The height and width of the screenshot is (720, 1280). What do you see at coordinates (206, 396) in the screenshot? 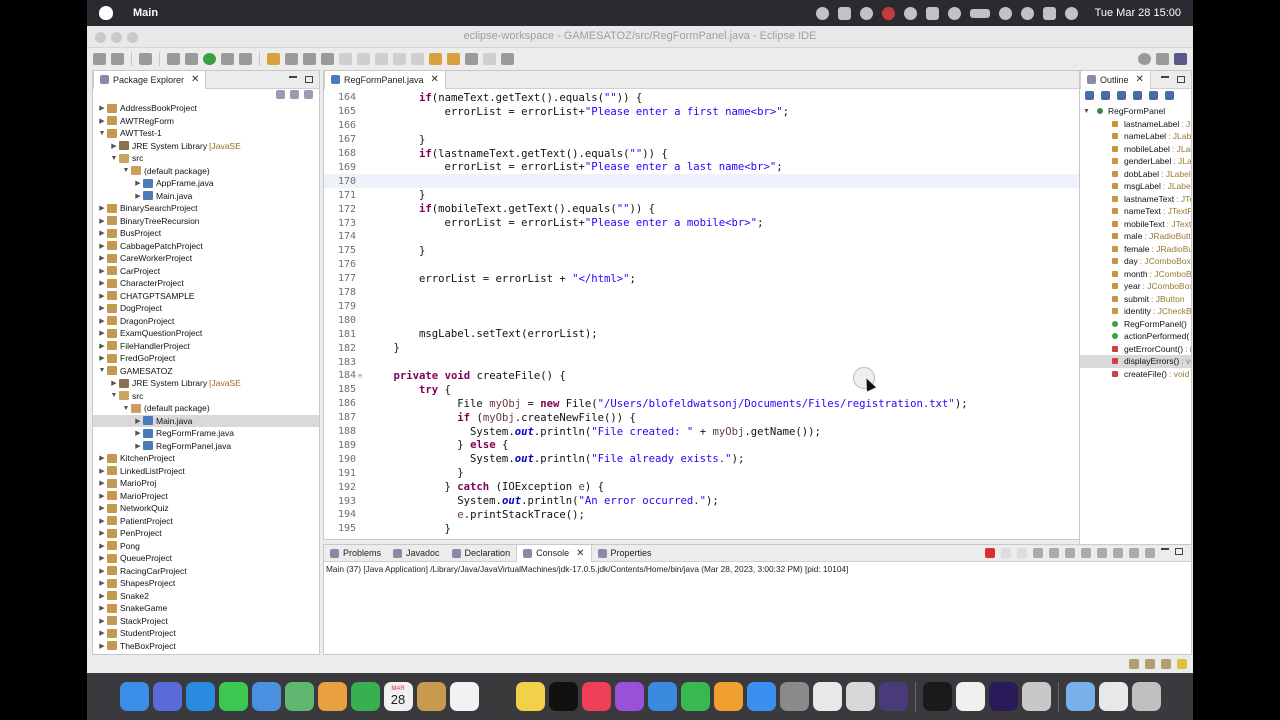
I see `tree-item: ▼ src` at bounding box center [206, 396].